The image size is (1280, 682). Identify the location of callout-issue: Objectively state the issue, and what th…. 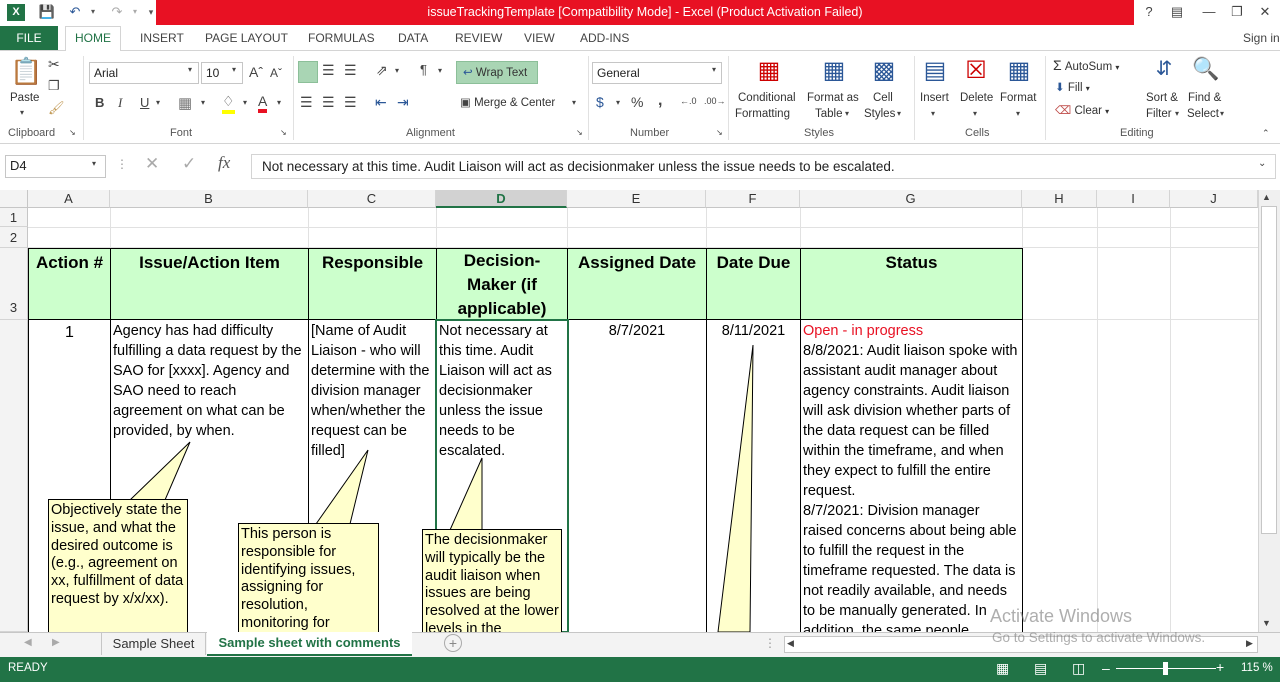
(118, 565).